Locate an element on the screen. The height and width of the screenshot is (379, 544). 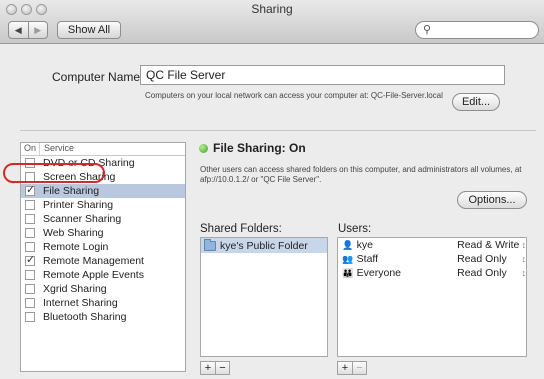
service-column-header: Service is located at coordinates (56, 149).